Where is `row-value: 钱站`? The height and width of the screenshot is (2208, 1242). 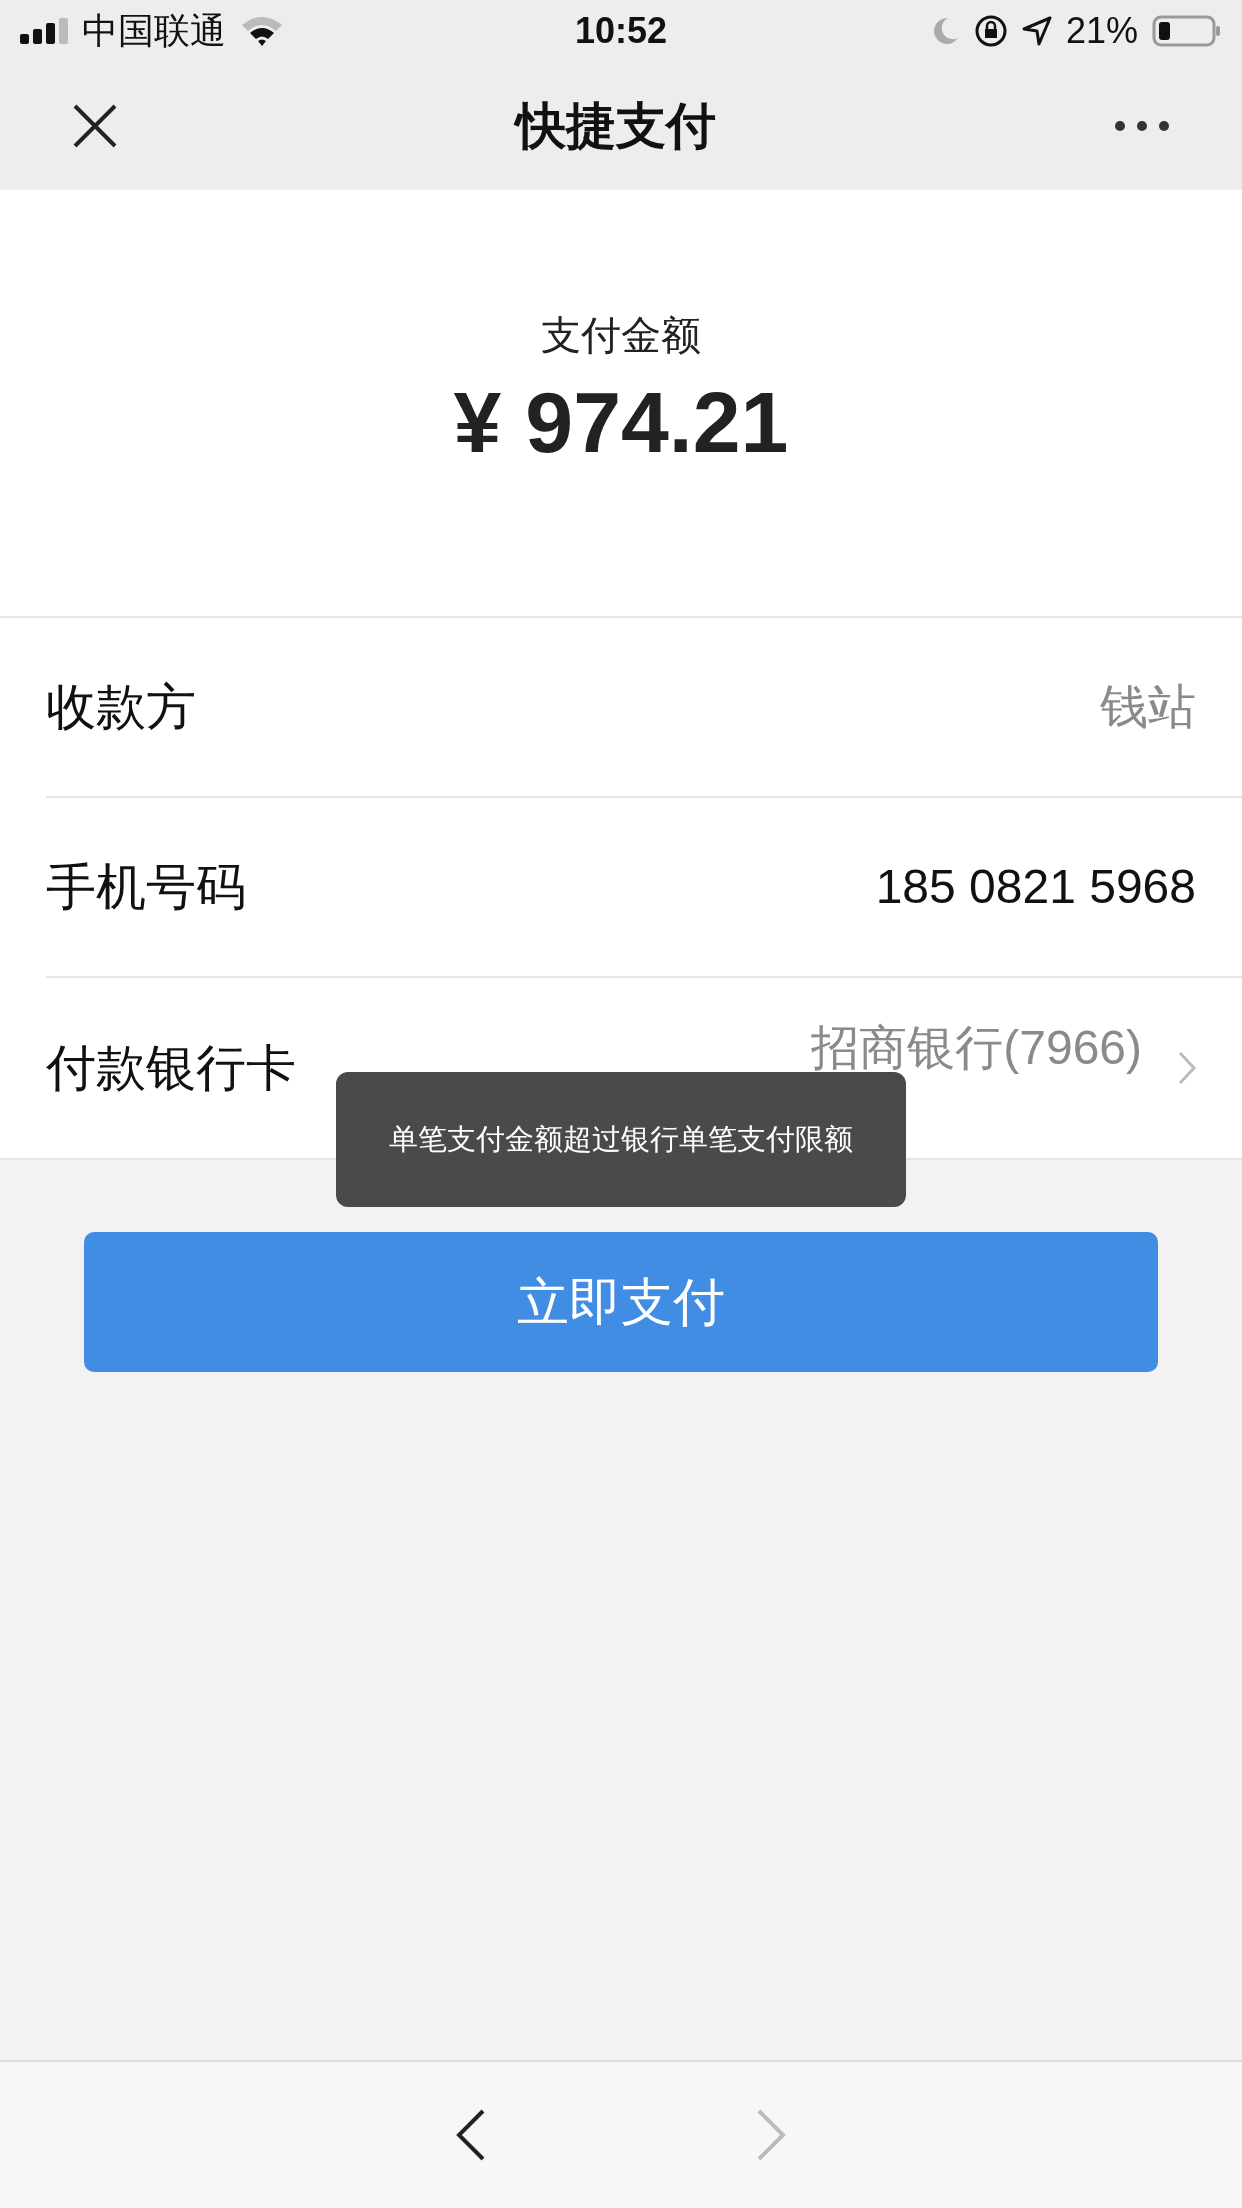 row-value: 钱站 is located at coordinates (1148, 707).